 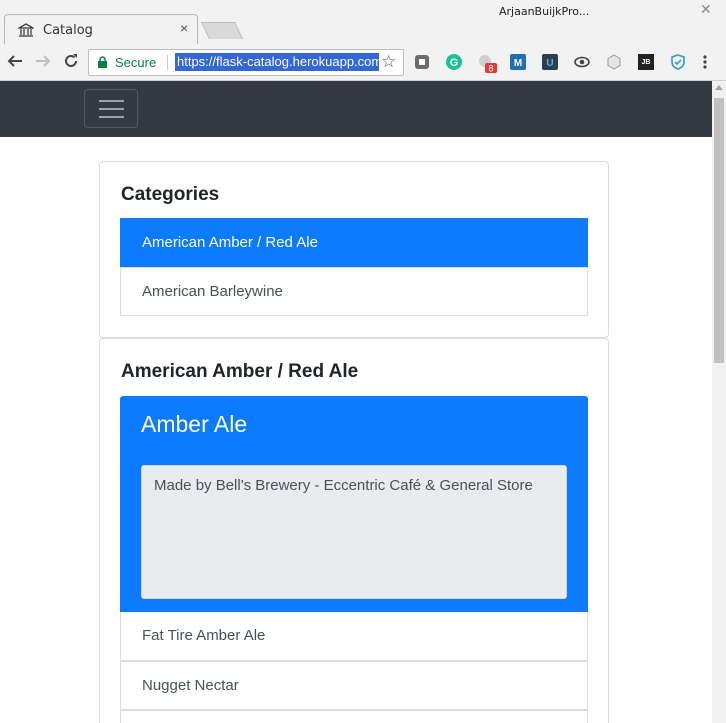 What do you see at coordinates (184, 28) in the screenshot?
I see `tab-close-icon: ×` at bounding box center [184, 28].